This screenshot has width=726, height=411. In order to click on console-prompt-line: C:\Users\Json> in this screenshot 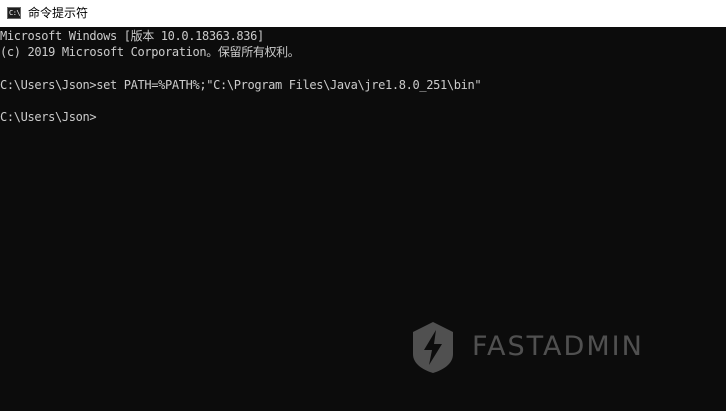, I will do `click(48, 117)`.